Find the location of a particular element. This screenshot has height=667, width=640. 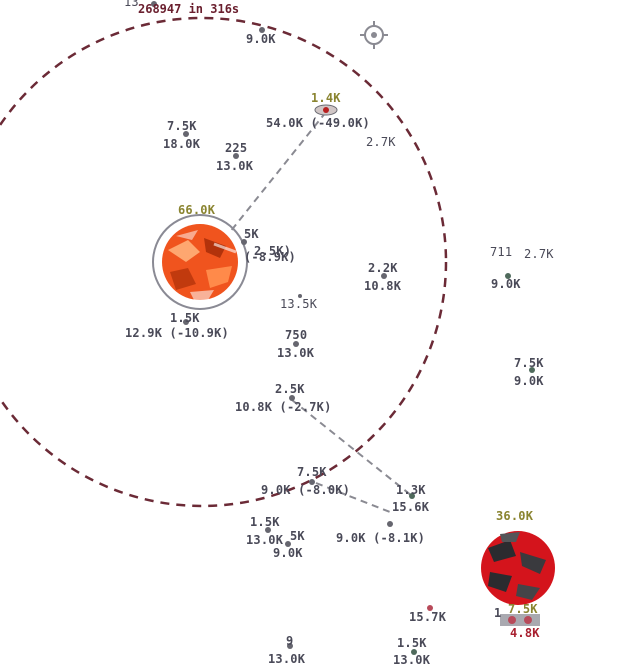

asteroid-value: 225 is located at coordinates (236, 148).